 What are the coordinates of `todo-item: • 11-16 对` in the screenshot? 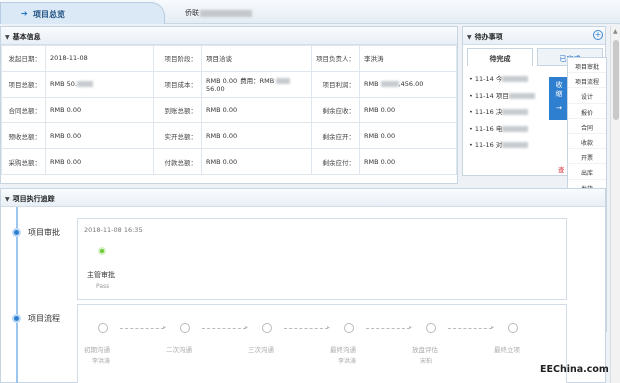 It's located at (514, 147).